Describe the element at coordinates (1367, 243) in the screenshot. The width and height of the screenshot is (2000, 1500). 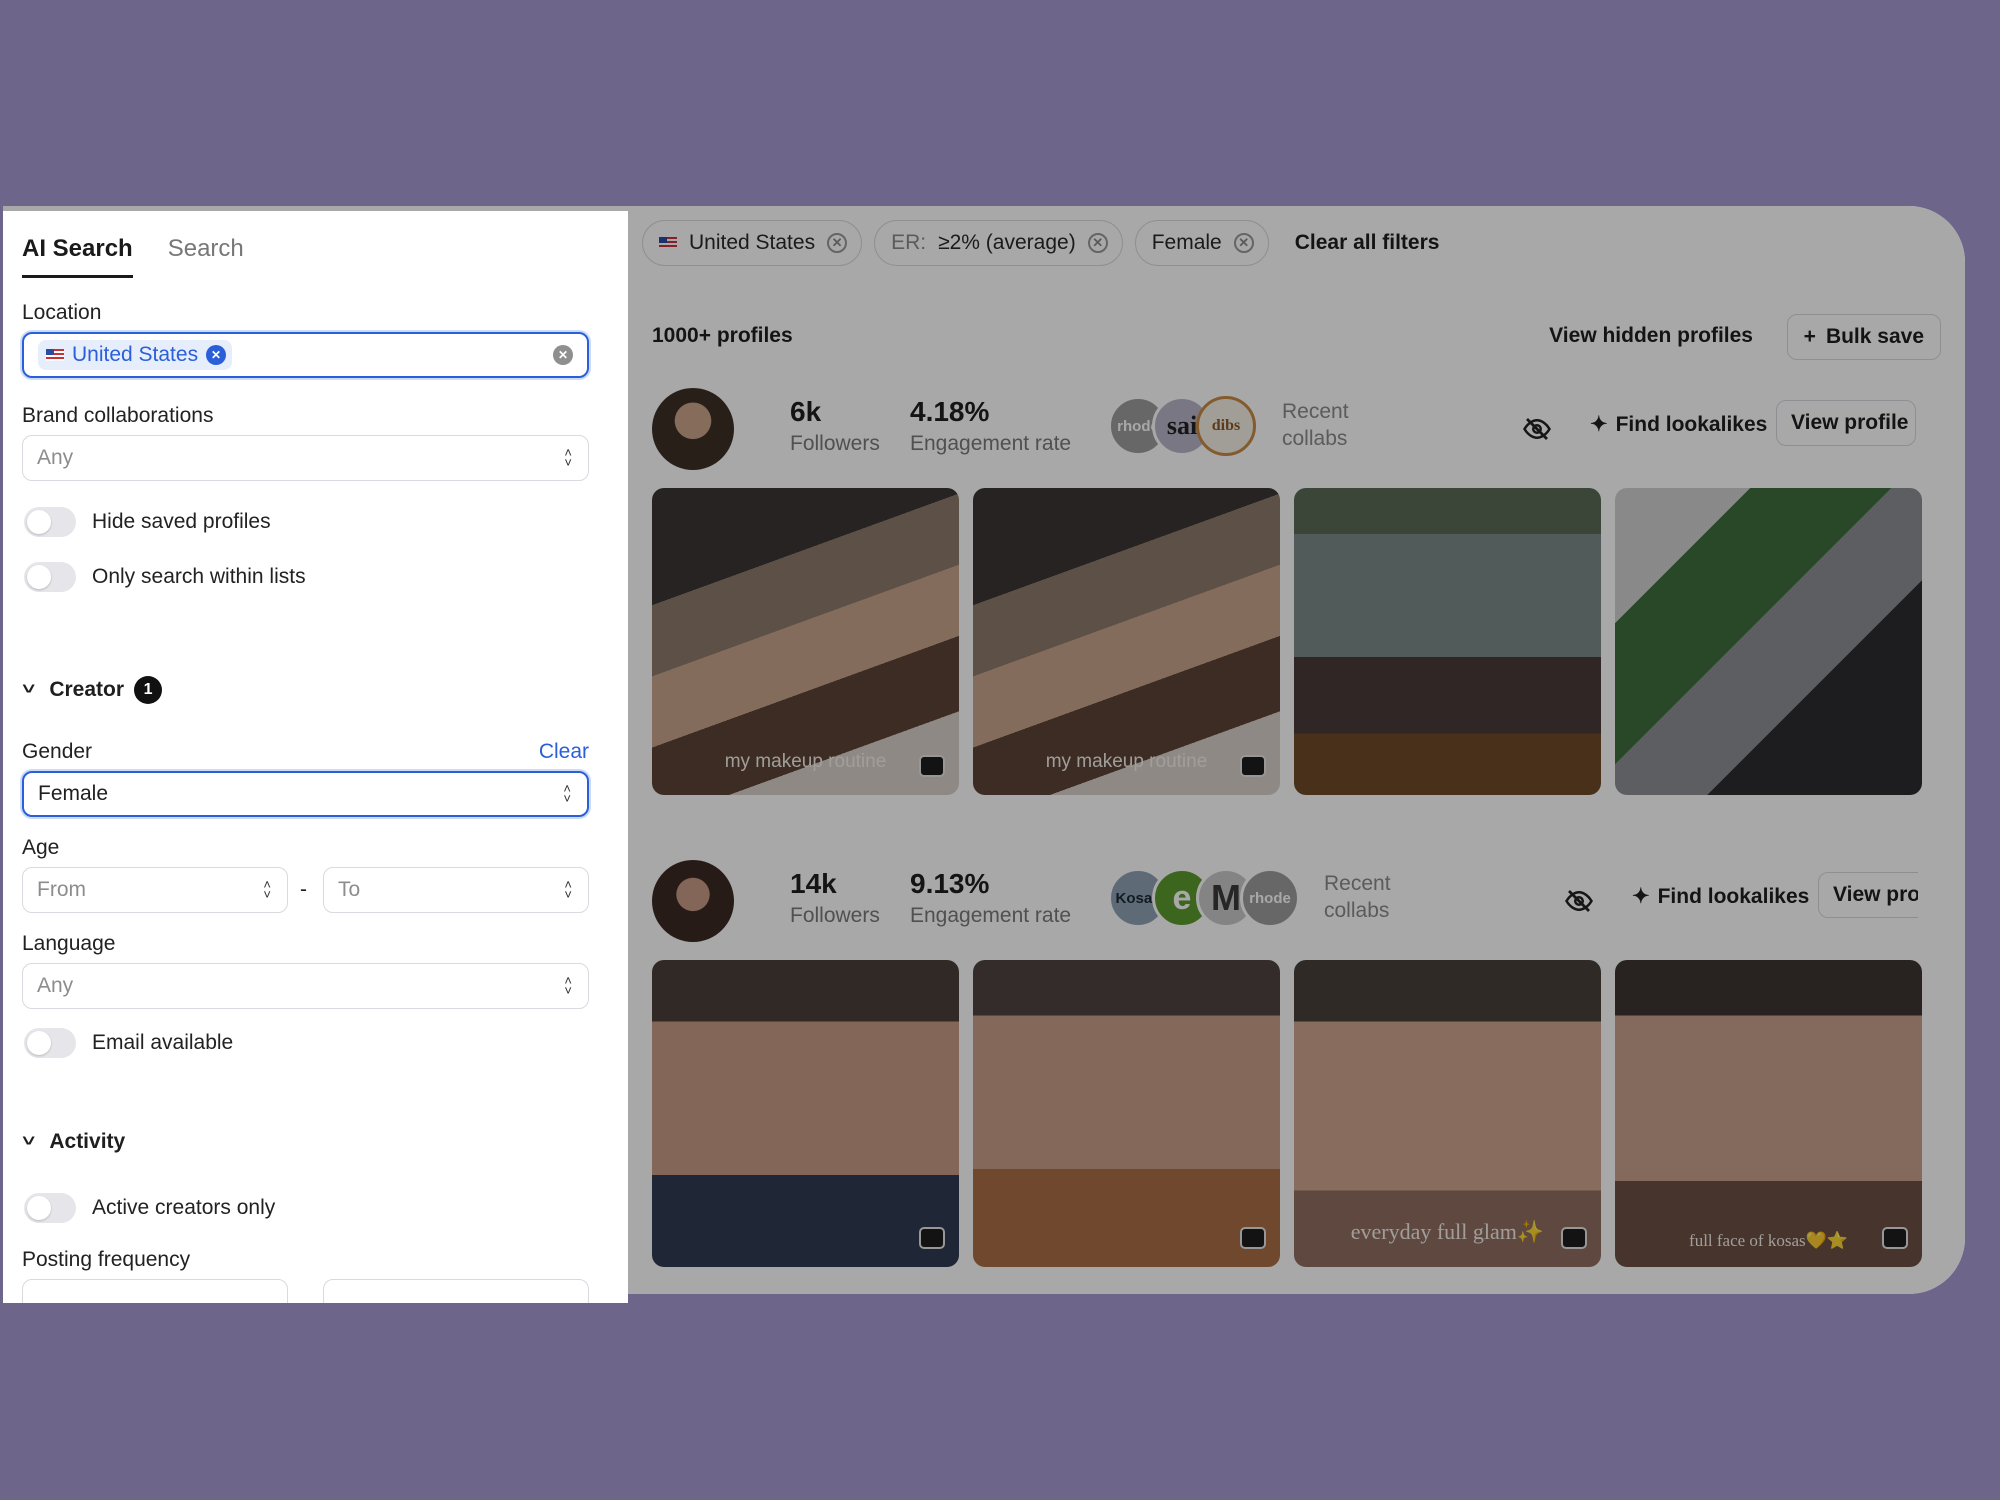
I see `clear-all-filters-link: Clear all filters` at that location.